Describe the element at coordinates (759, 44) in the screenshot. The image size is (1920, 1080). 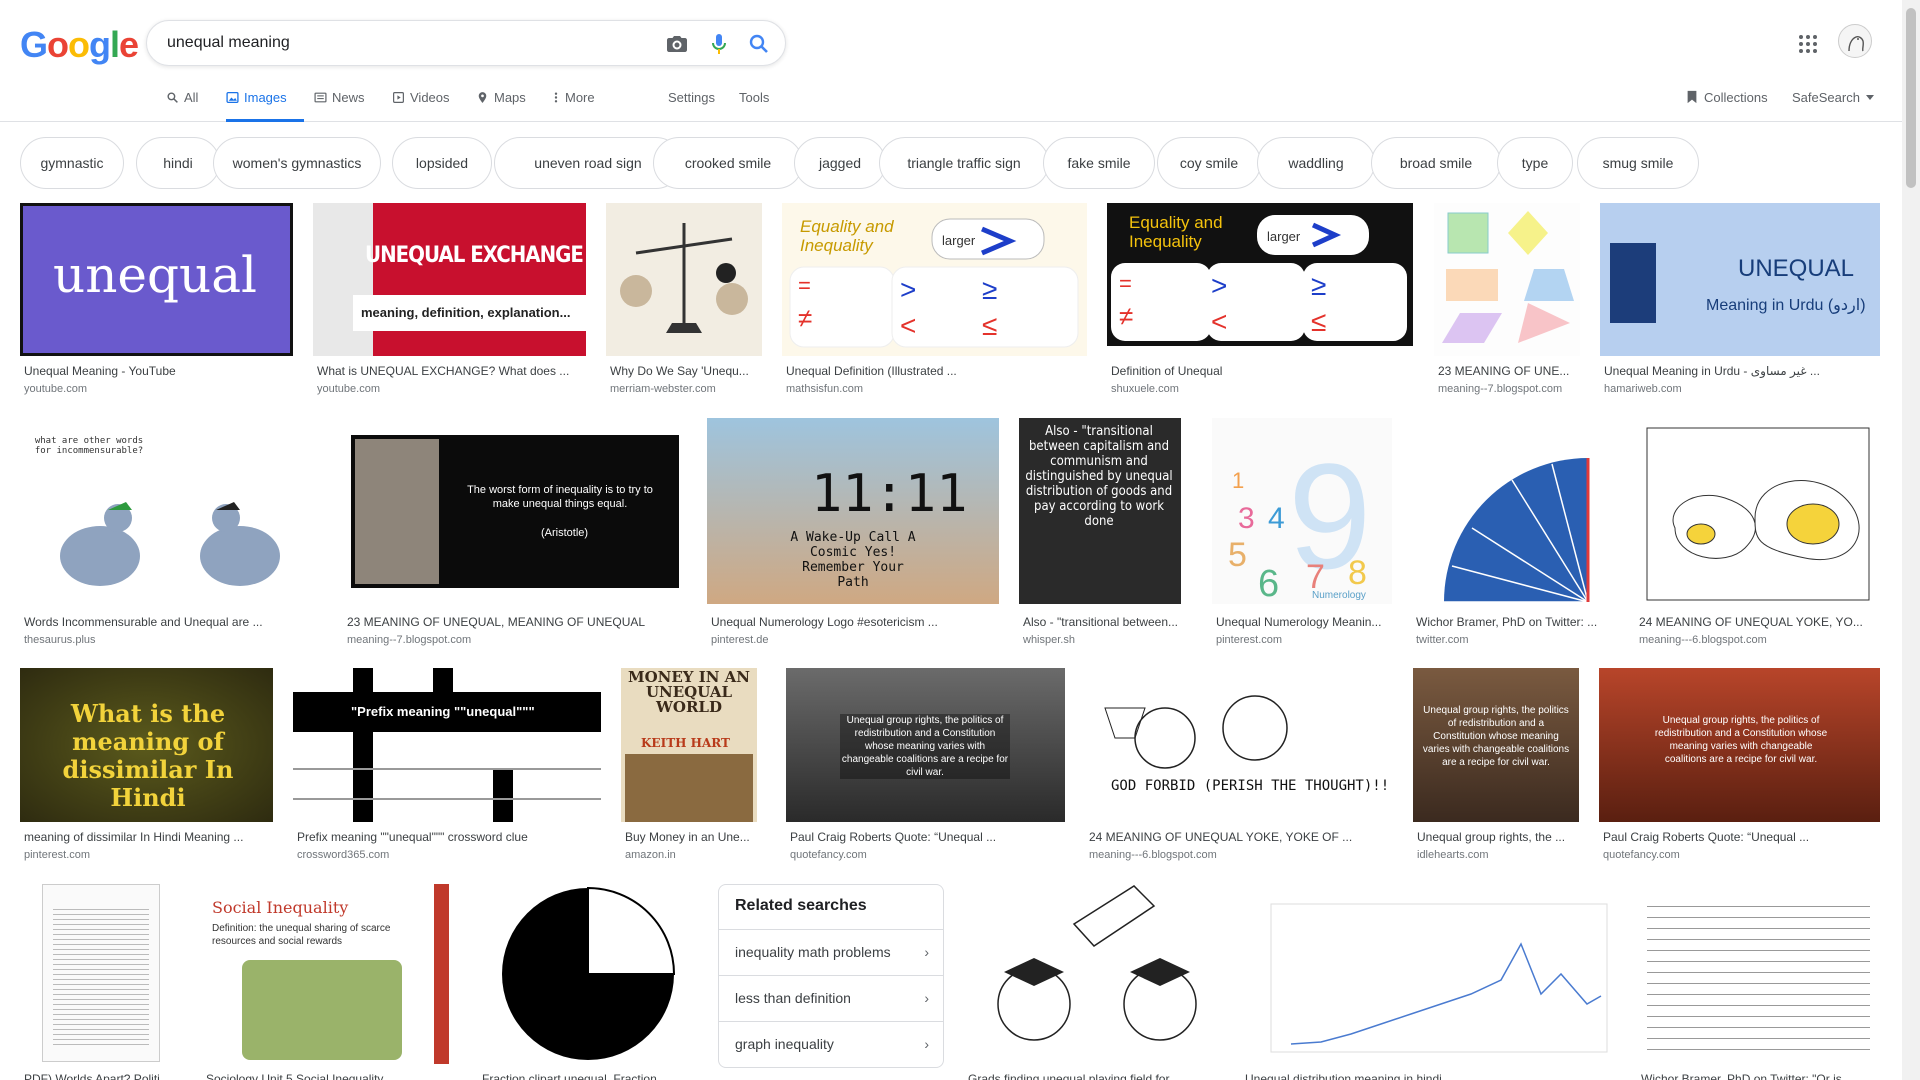
I see `search-icon` at that location.